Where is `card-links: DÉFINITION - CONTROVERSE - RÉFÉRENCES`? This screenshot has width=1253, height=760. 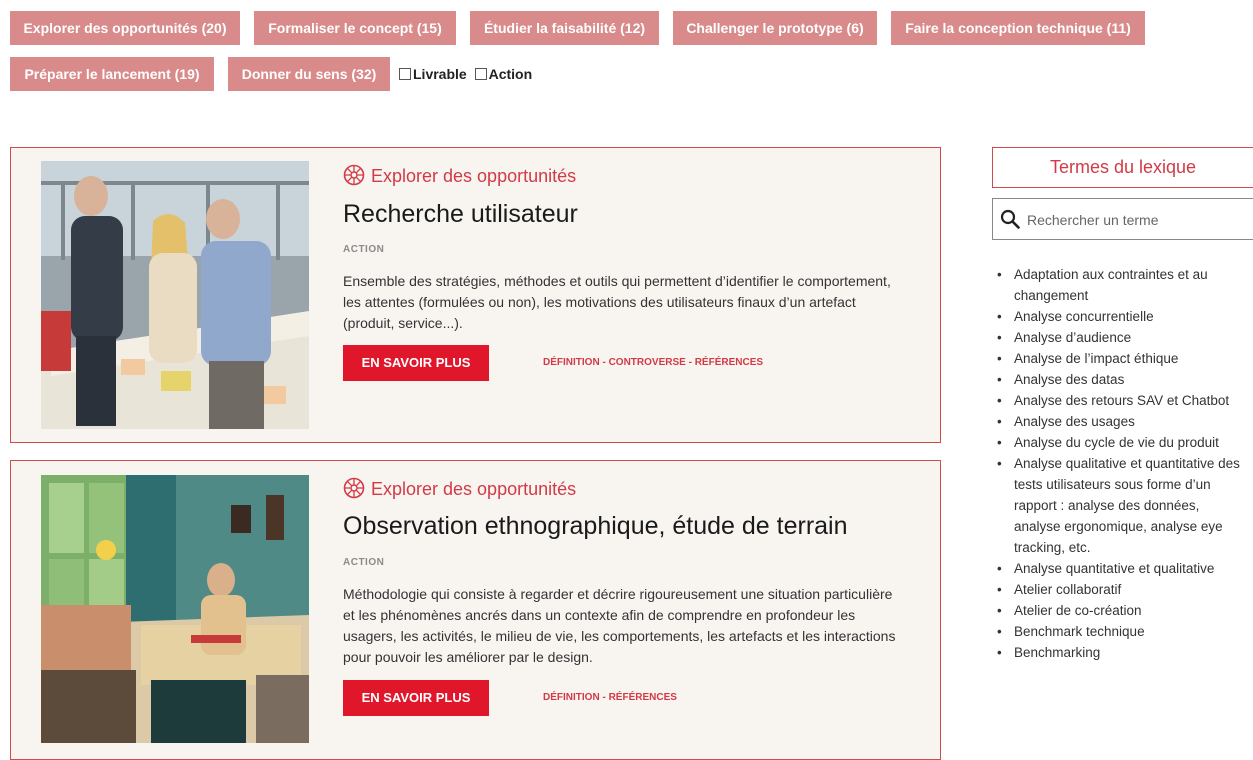
card-links: DÉFINITION - CONTROVERSE - RÉFÉRENCES is located at coordinates (653, 362).